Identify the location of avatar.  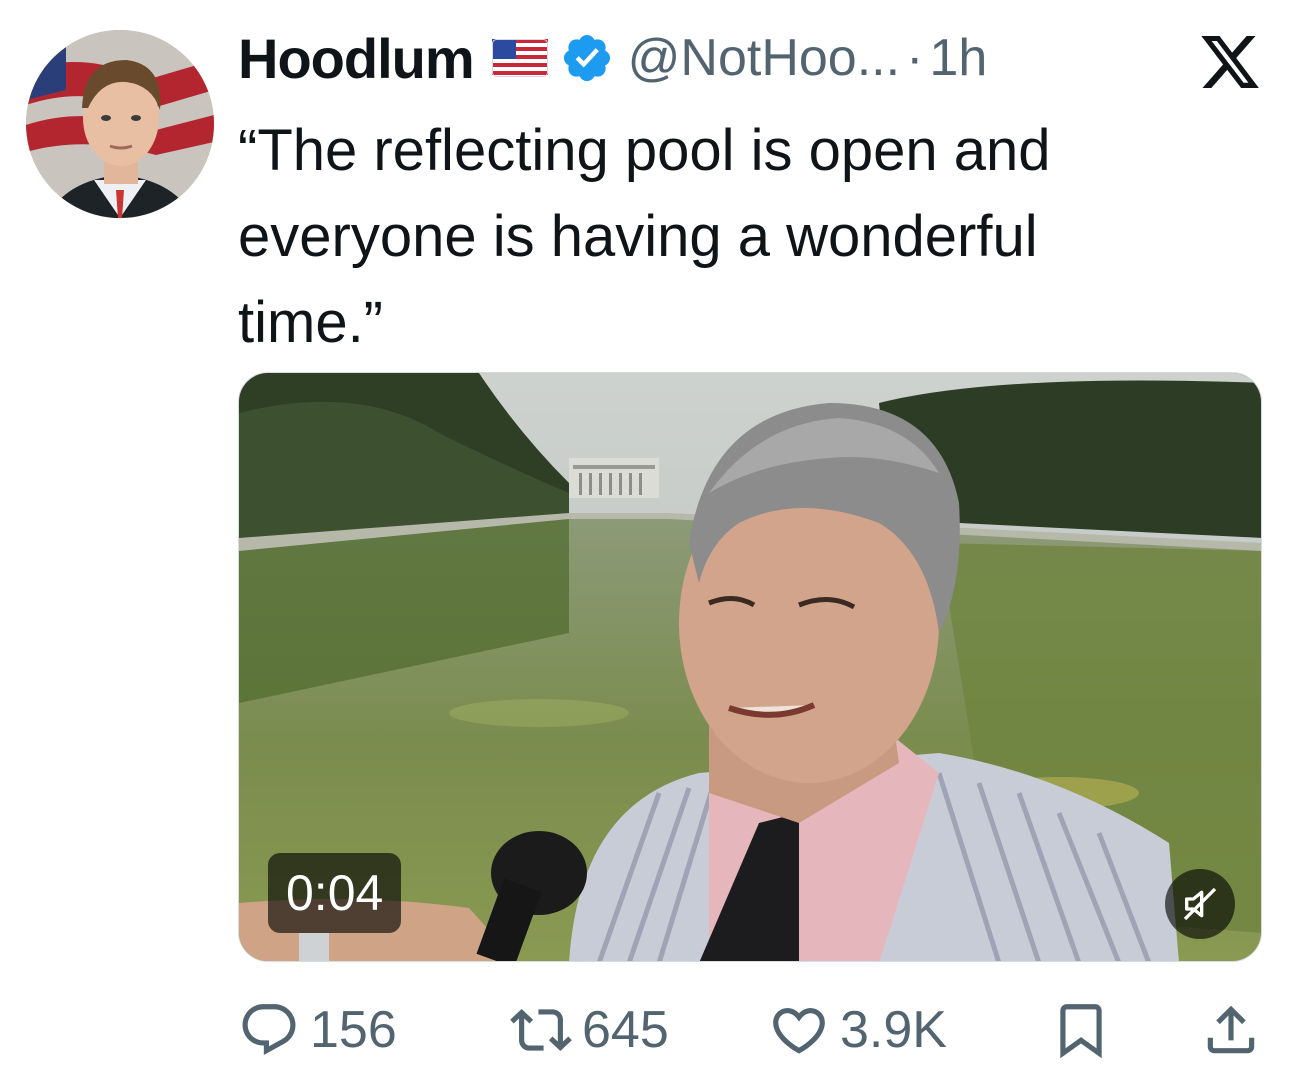
(120, 124).